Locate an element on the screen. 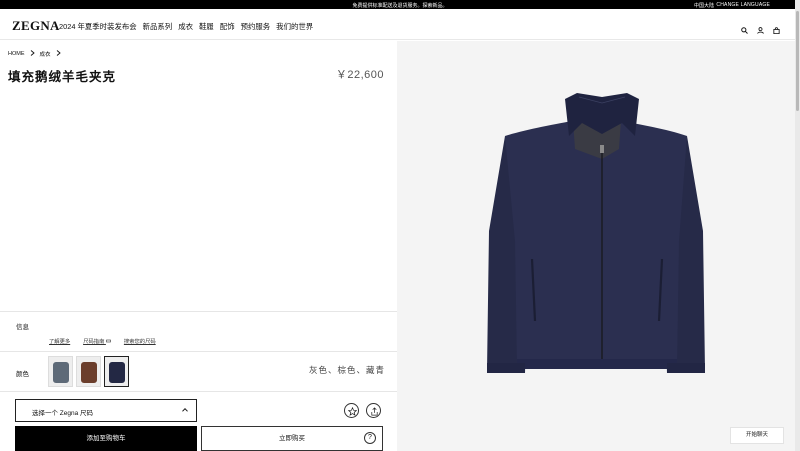 The image size is (800, 451). breadcrumb-ready-to-wear: 成衣 is located at coordinates (45, 54).